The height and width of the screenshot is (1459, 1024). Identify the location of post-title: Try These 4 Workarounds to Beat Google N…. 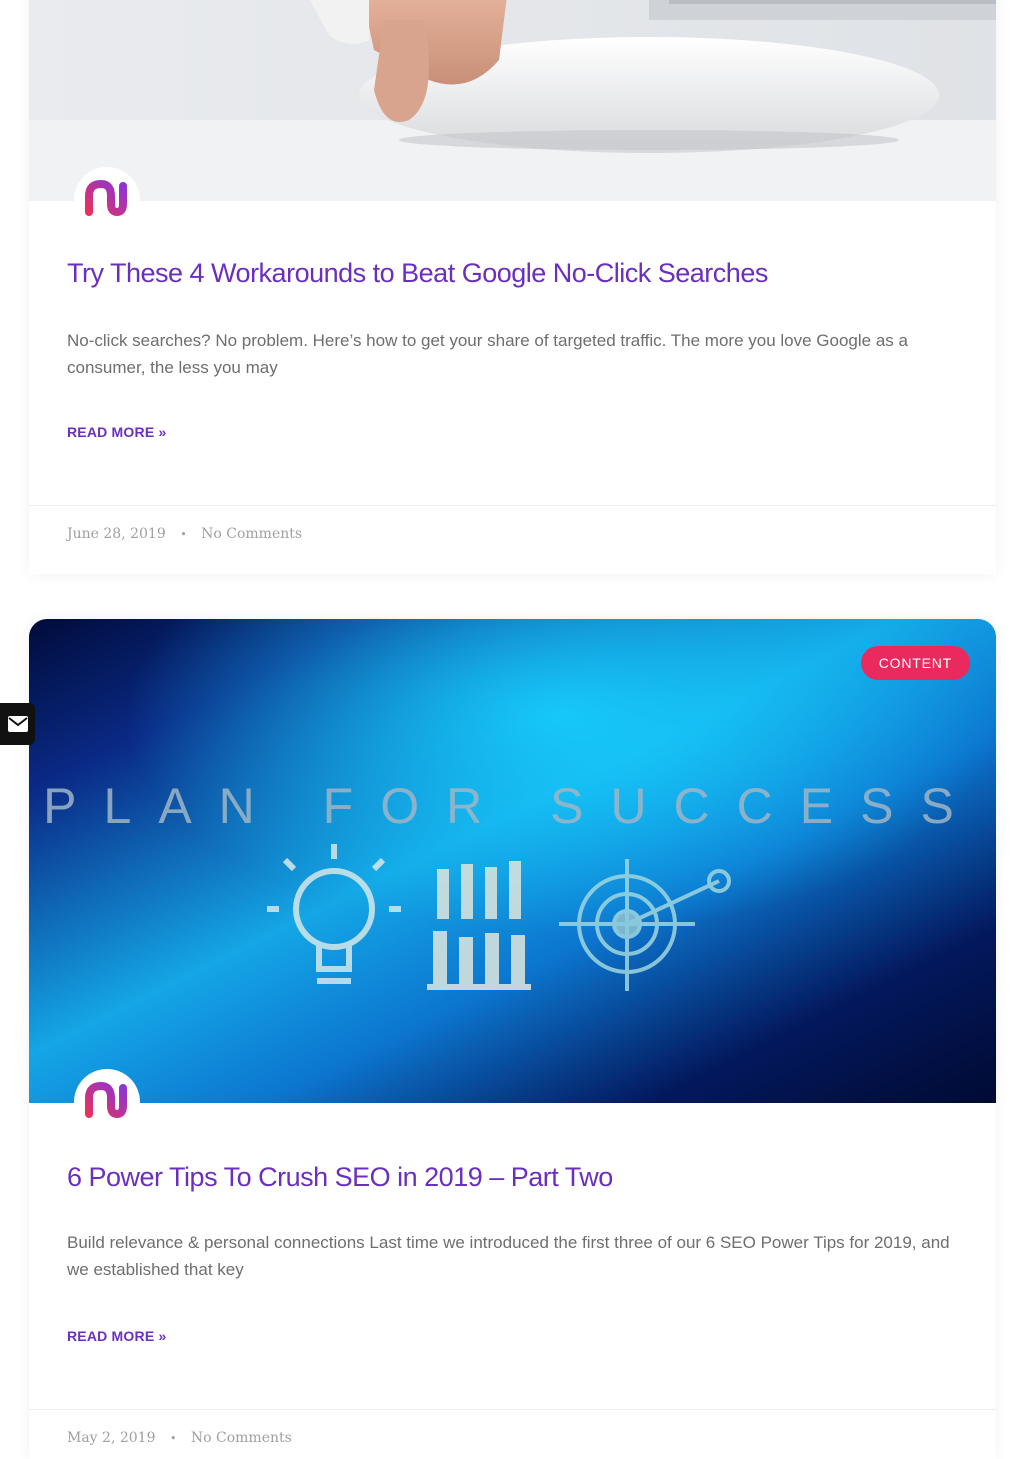
(417, 273).